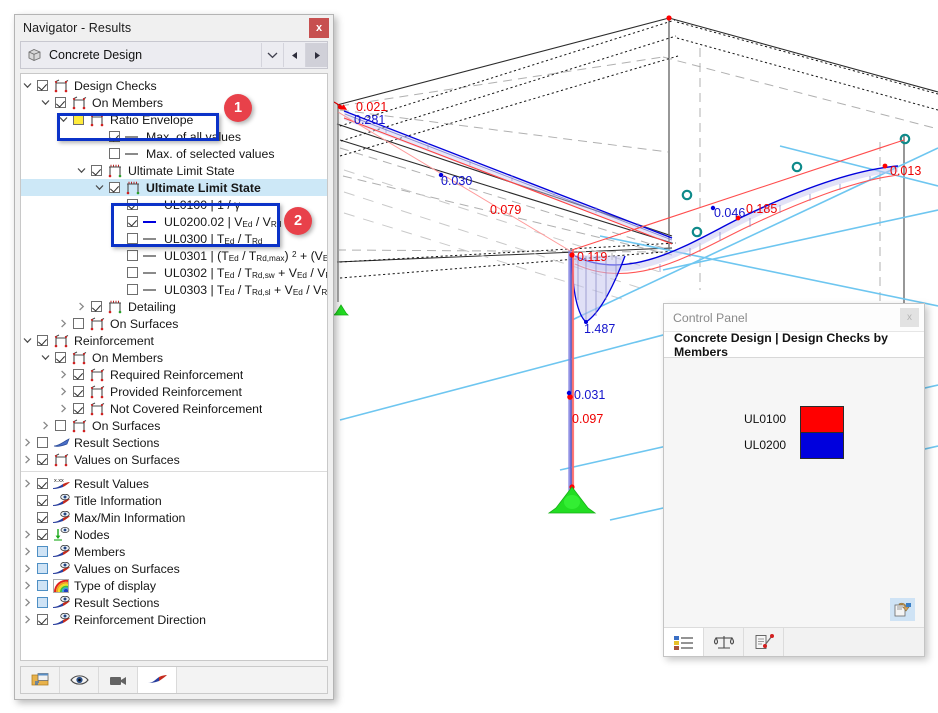 The height and width of the screenshot is (713, 938). I want to click on control-panel-tabbar, so click(794, 641).